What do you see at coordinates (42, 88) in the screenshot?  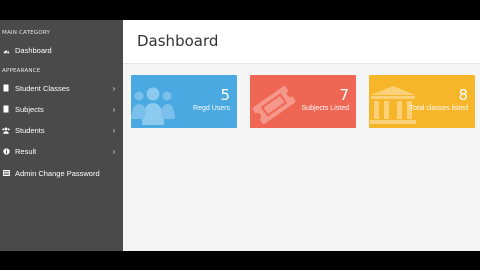 I see `sidebar-item-label: Student Classes` at bounding box center [42, 88].